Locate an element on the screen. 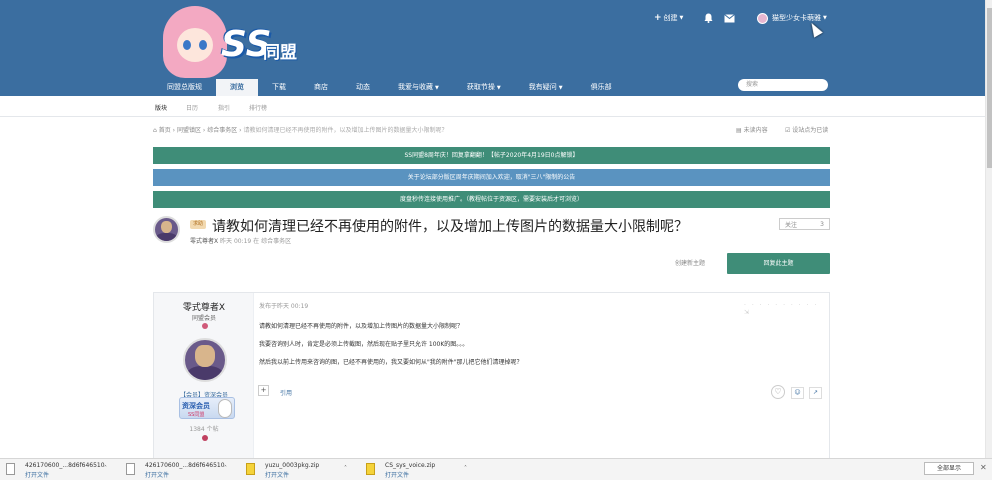  page-scrollbar is located at coordinates (988, 229).